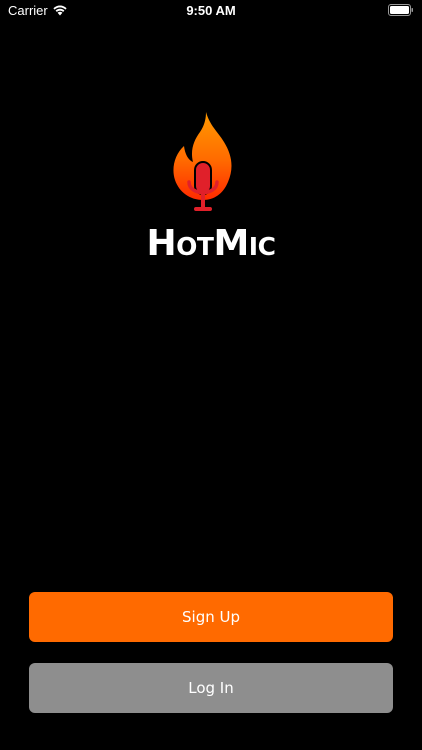 The width and height of the screenshot is (422, 750). I want to click on battery-icon, so click(400, 10).